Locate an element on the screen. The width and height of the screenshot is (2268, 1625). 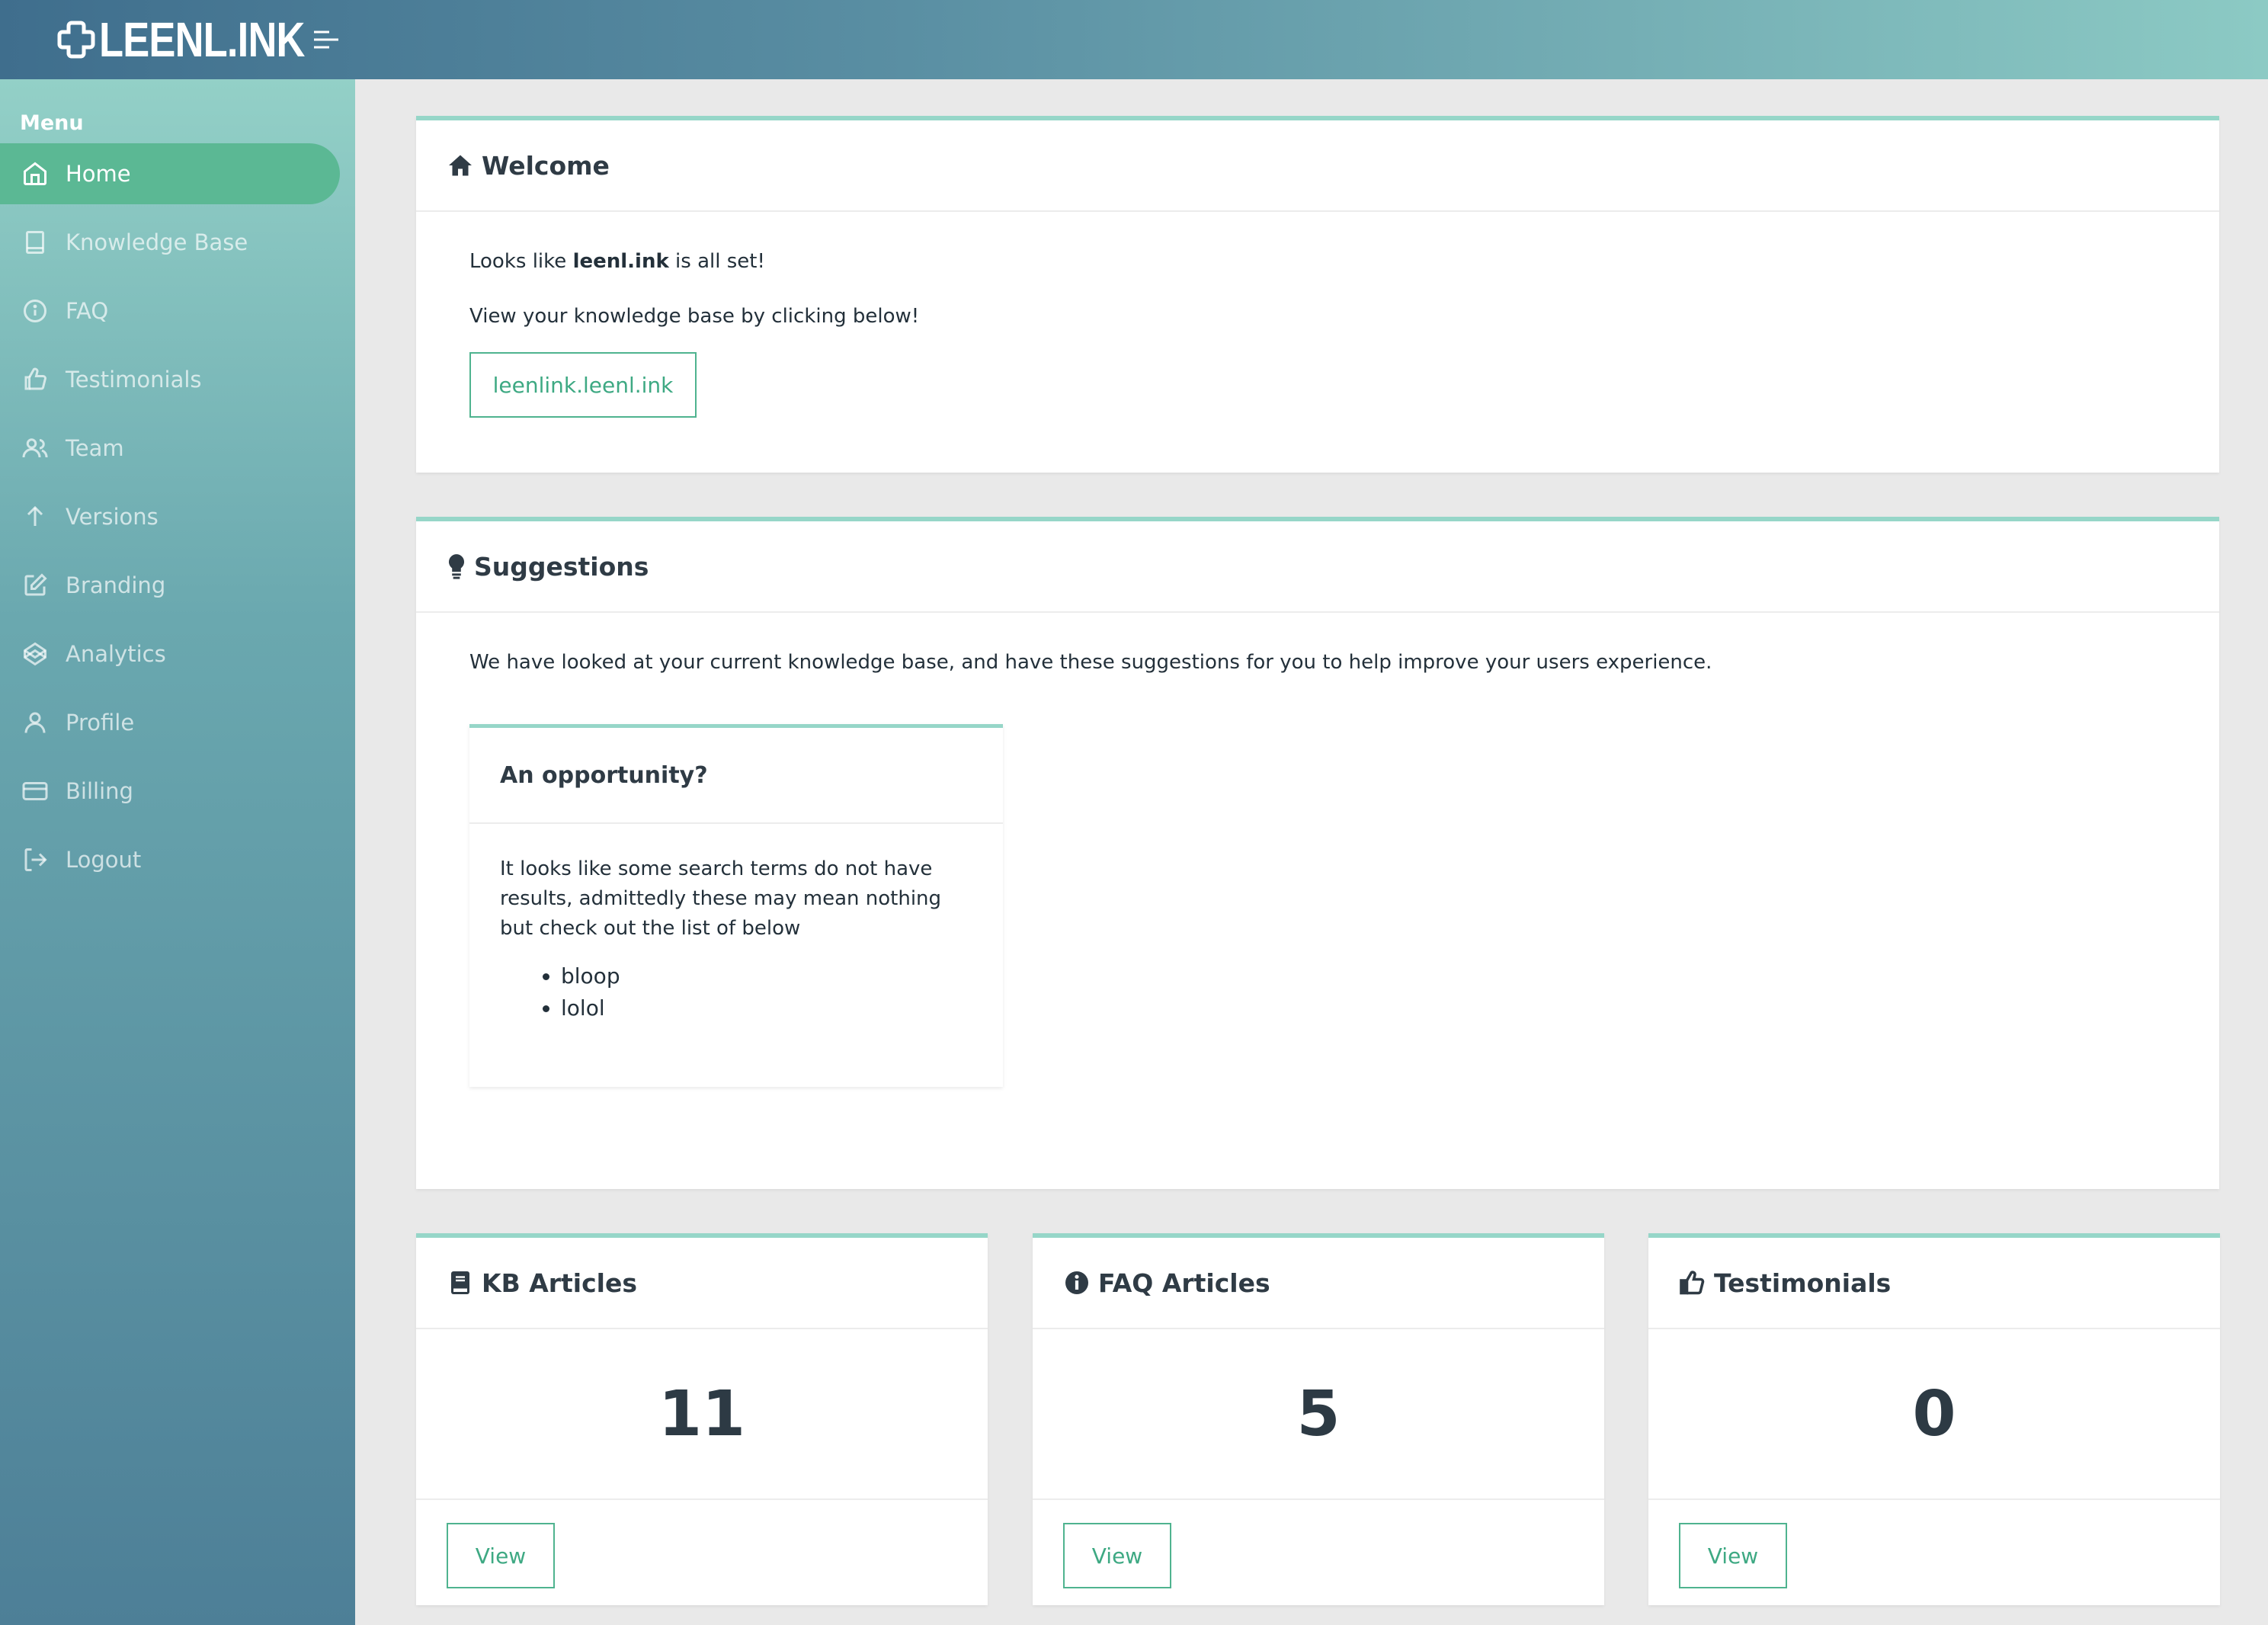
testimonials-view-button: View is located at coordinates (1733, 1555).